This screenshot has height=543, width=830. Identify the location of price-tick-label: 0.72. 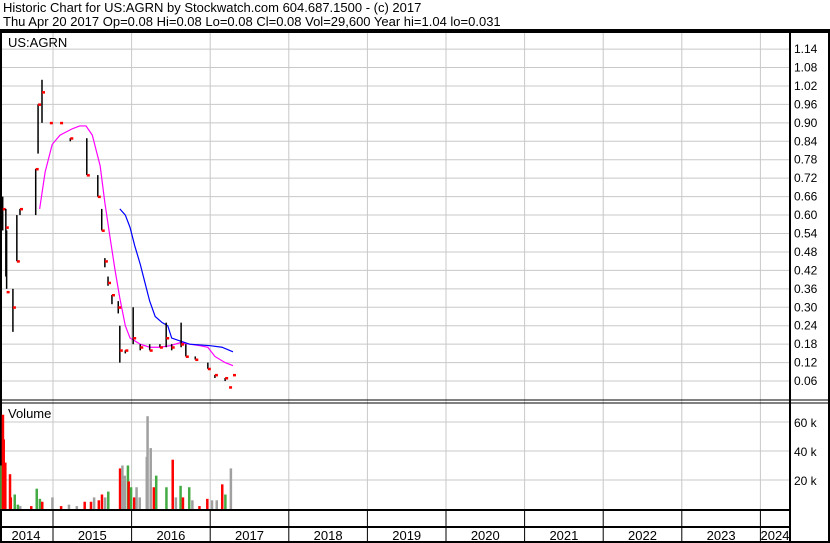
(806, 178).